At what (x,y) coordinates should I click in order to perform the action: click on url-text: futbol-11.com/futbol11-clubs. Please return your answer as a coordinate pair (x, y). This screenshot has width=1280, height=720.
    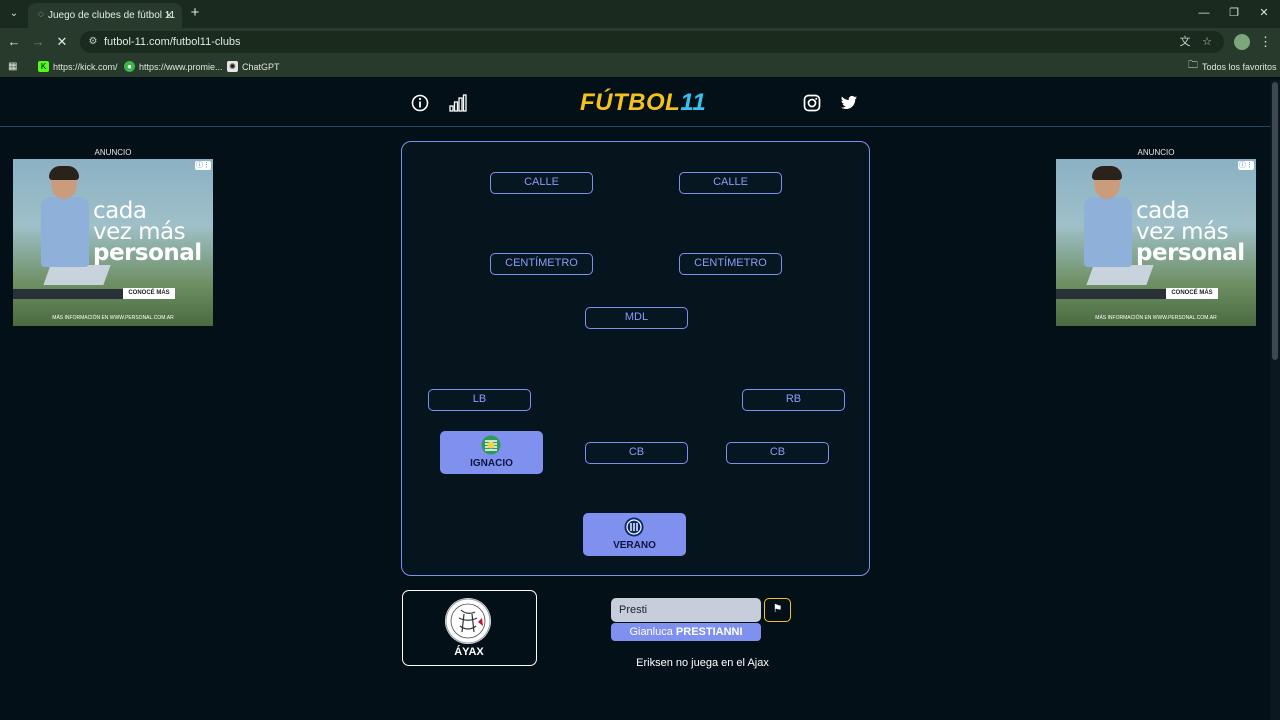
    Looking at the image, I should click on (172, 42).